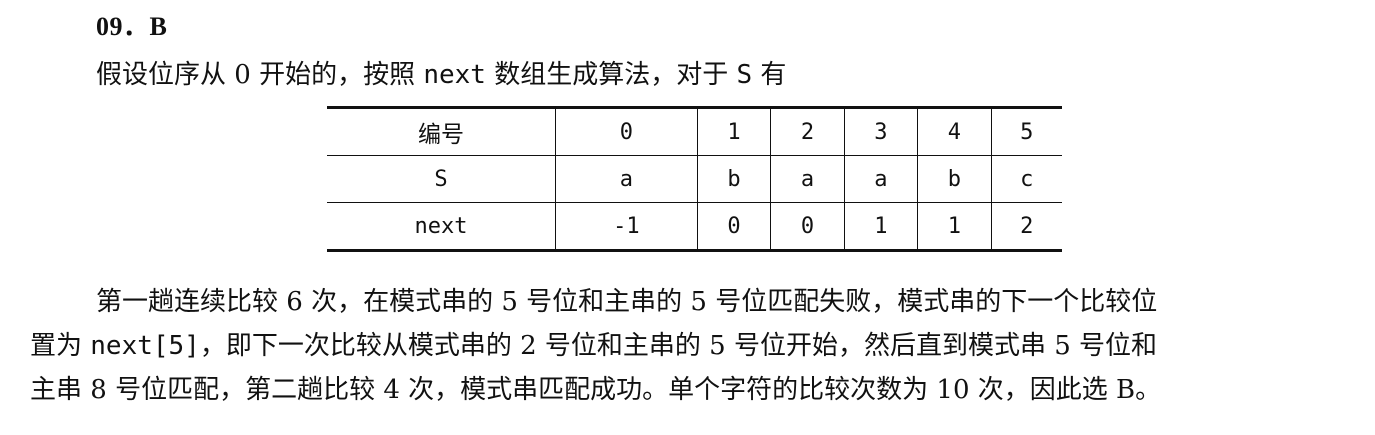 Image resolution: width=1375 pixels, height=435 pixels. I want to click on intro-text-2: 数组生成算法，对于, so click(611, 75).